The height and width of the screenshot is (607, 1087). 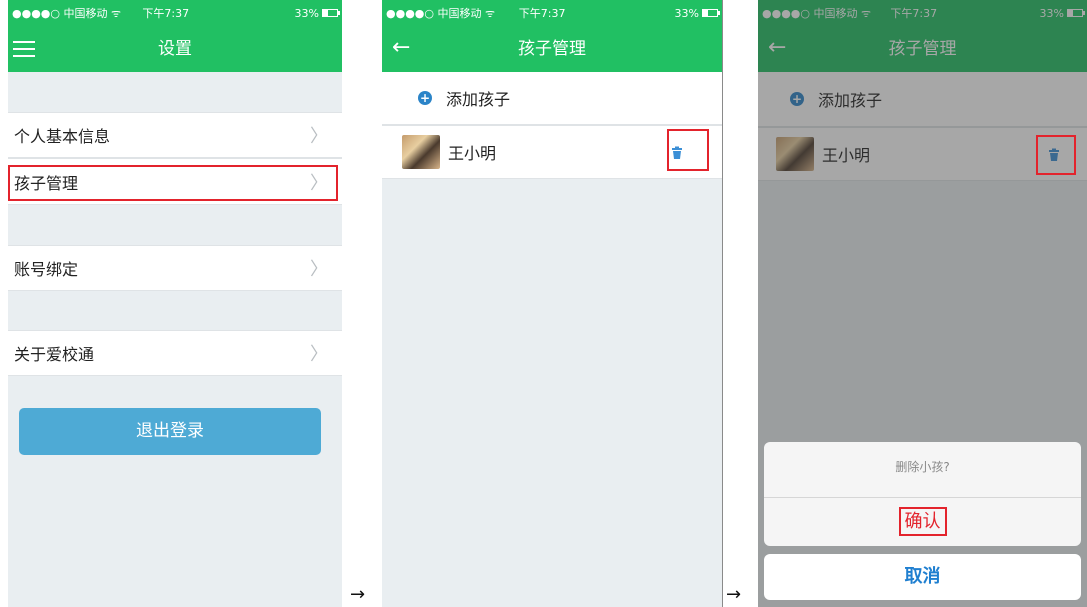 What do you see at coordinates (472, 153) in the screenshot?
I see `child-name: 王小明` at bounding box center [472, 153].